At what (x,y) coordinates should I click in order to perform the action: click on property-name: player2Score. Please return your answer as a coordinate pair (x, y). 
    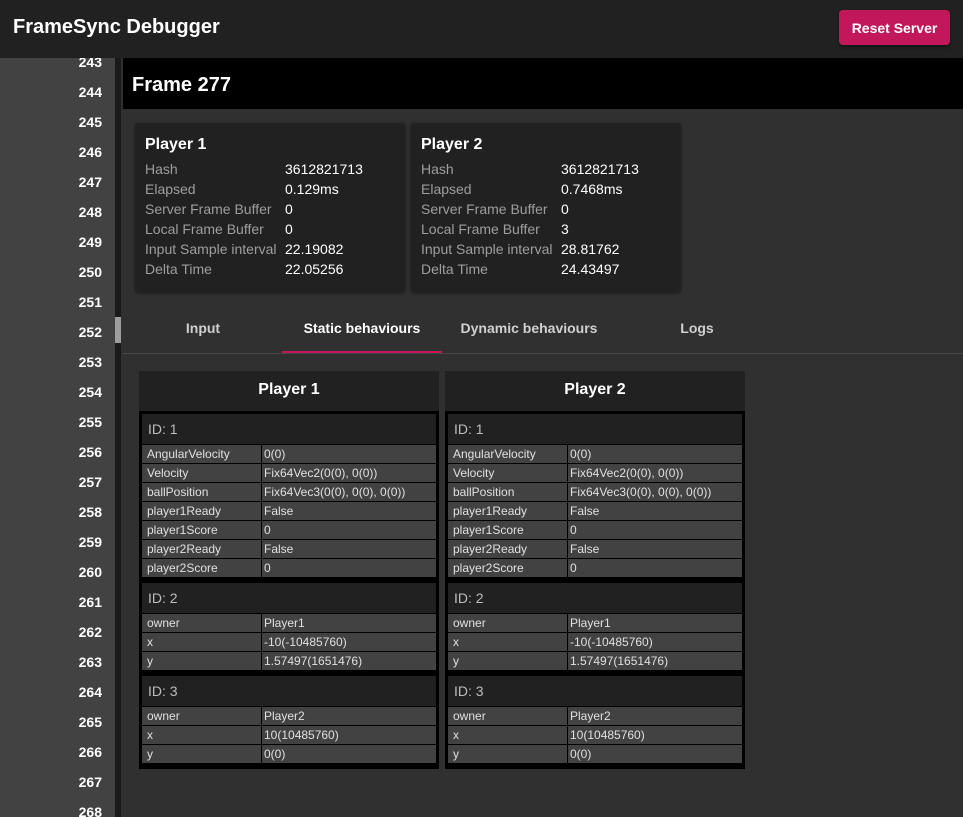
    Looking at the image, I should click on (508, 568).